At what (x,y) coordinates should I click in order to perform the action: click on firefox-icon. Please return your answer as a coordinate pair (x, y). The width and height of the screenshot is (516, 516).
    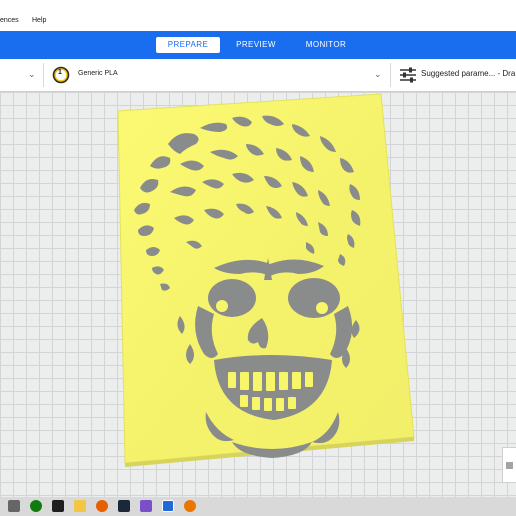
    Looking at the image, I should click on (102, 506).